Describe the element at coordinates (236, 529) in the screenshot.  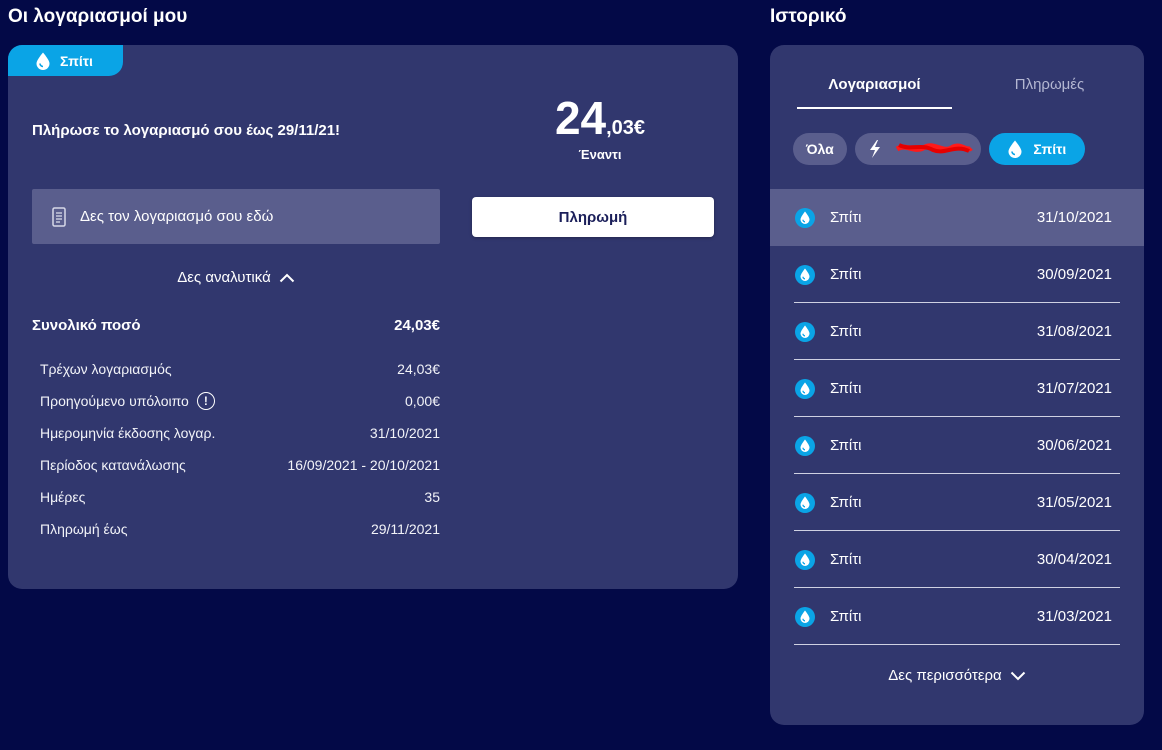
I see `detail-row-due-date: Πληρωμή έως 29/11/2021` at that location.